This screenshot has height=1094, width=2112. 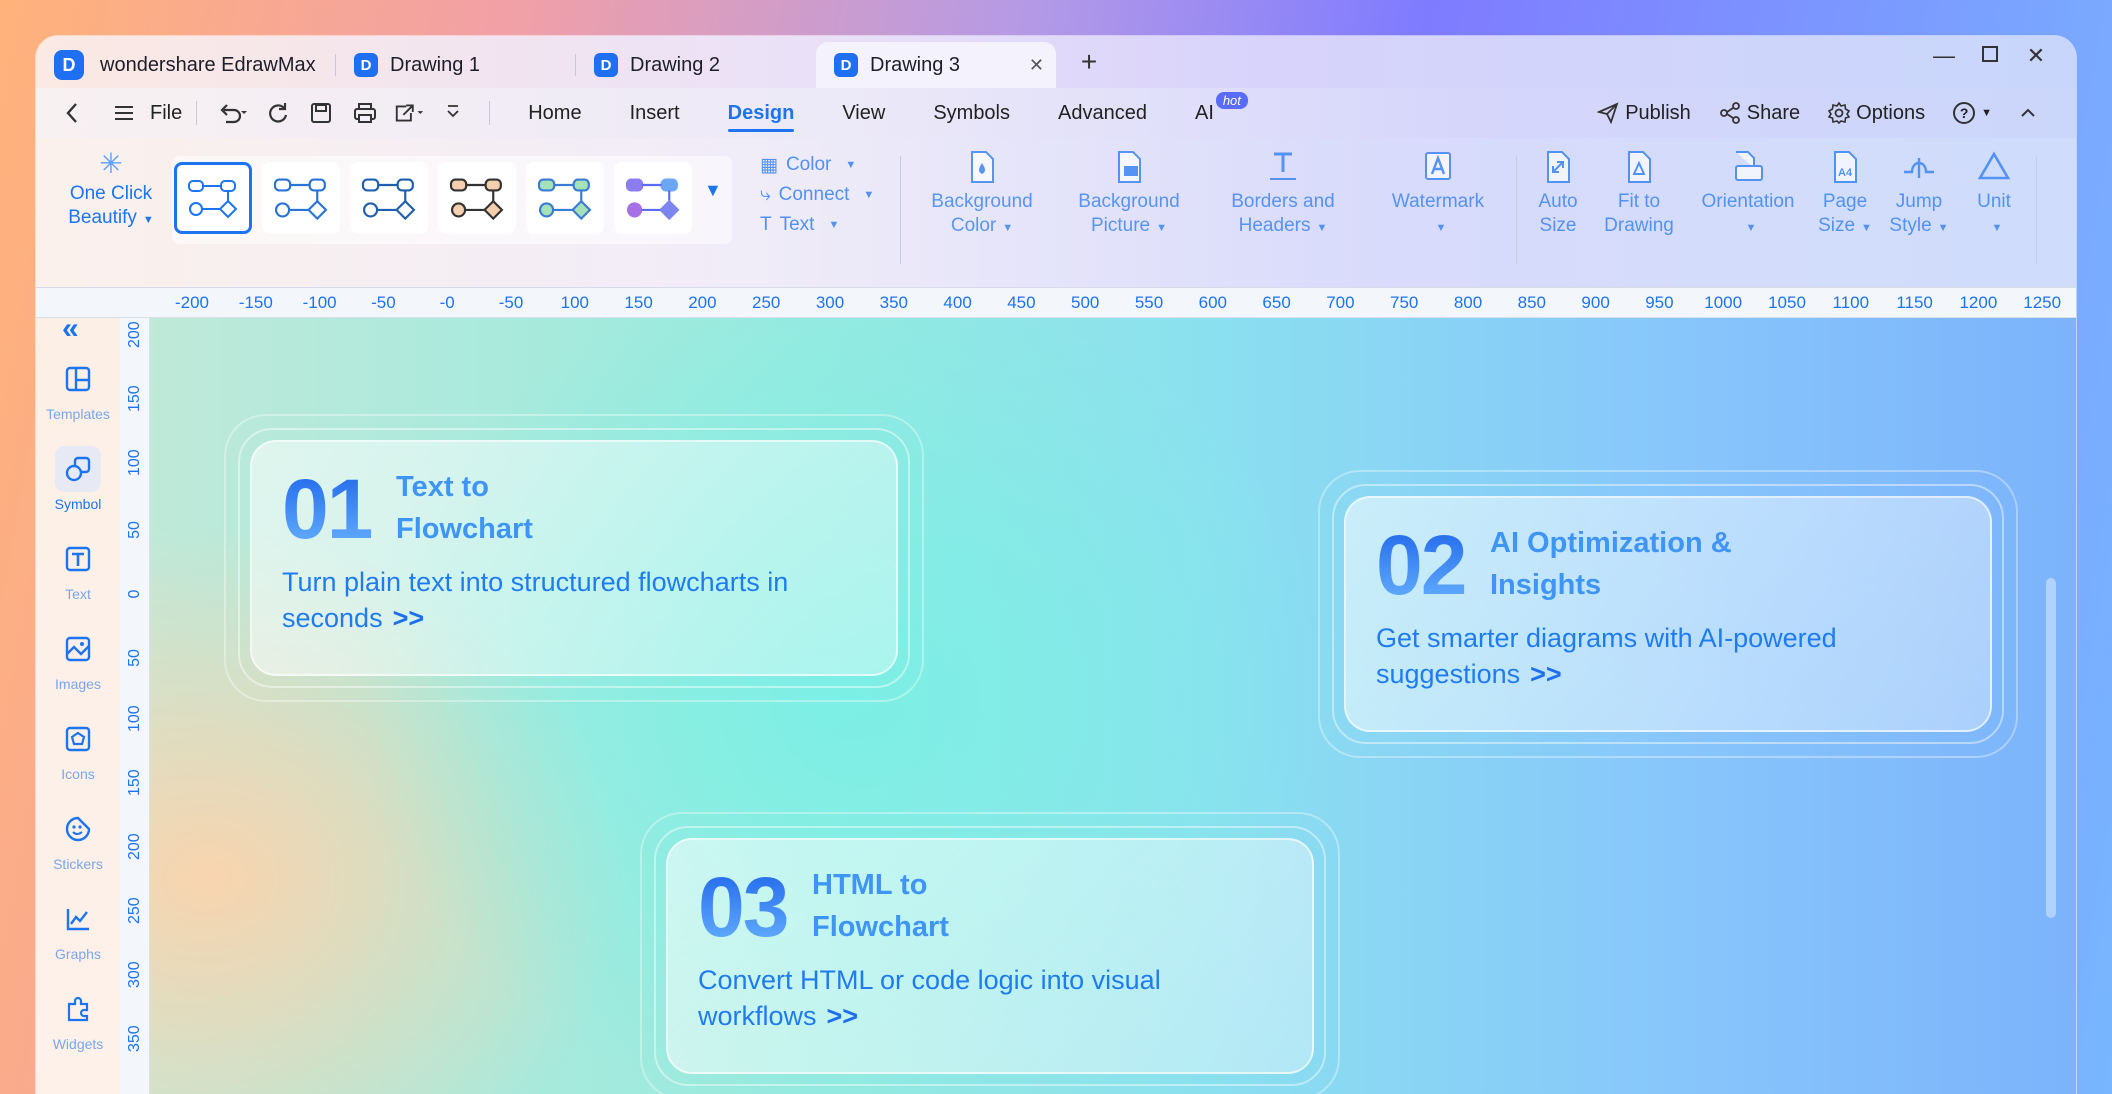 What do you see at coordinates (982, 195) in the screenshot?
I see `background-color-button: Background Color ▼` at bounding box center [982, 195].